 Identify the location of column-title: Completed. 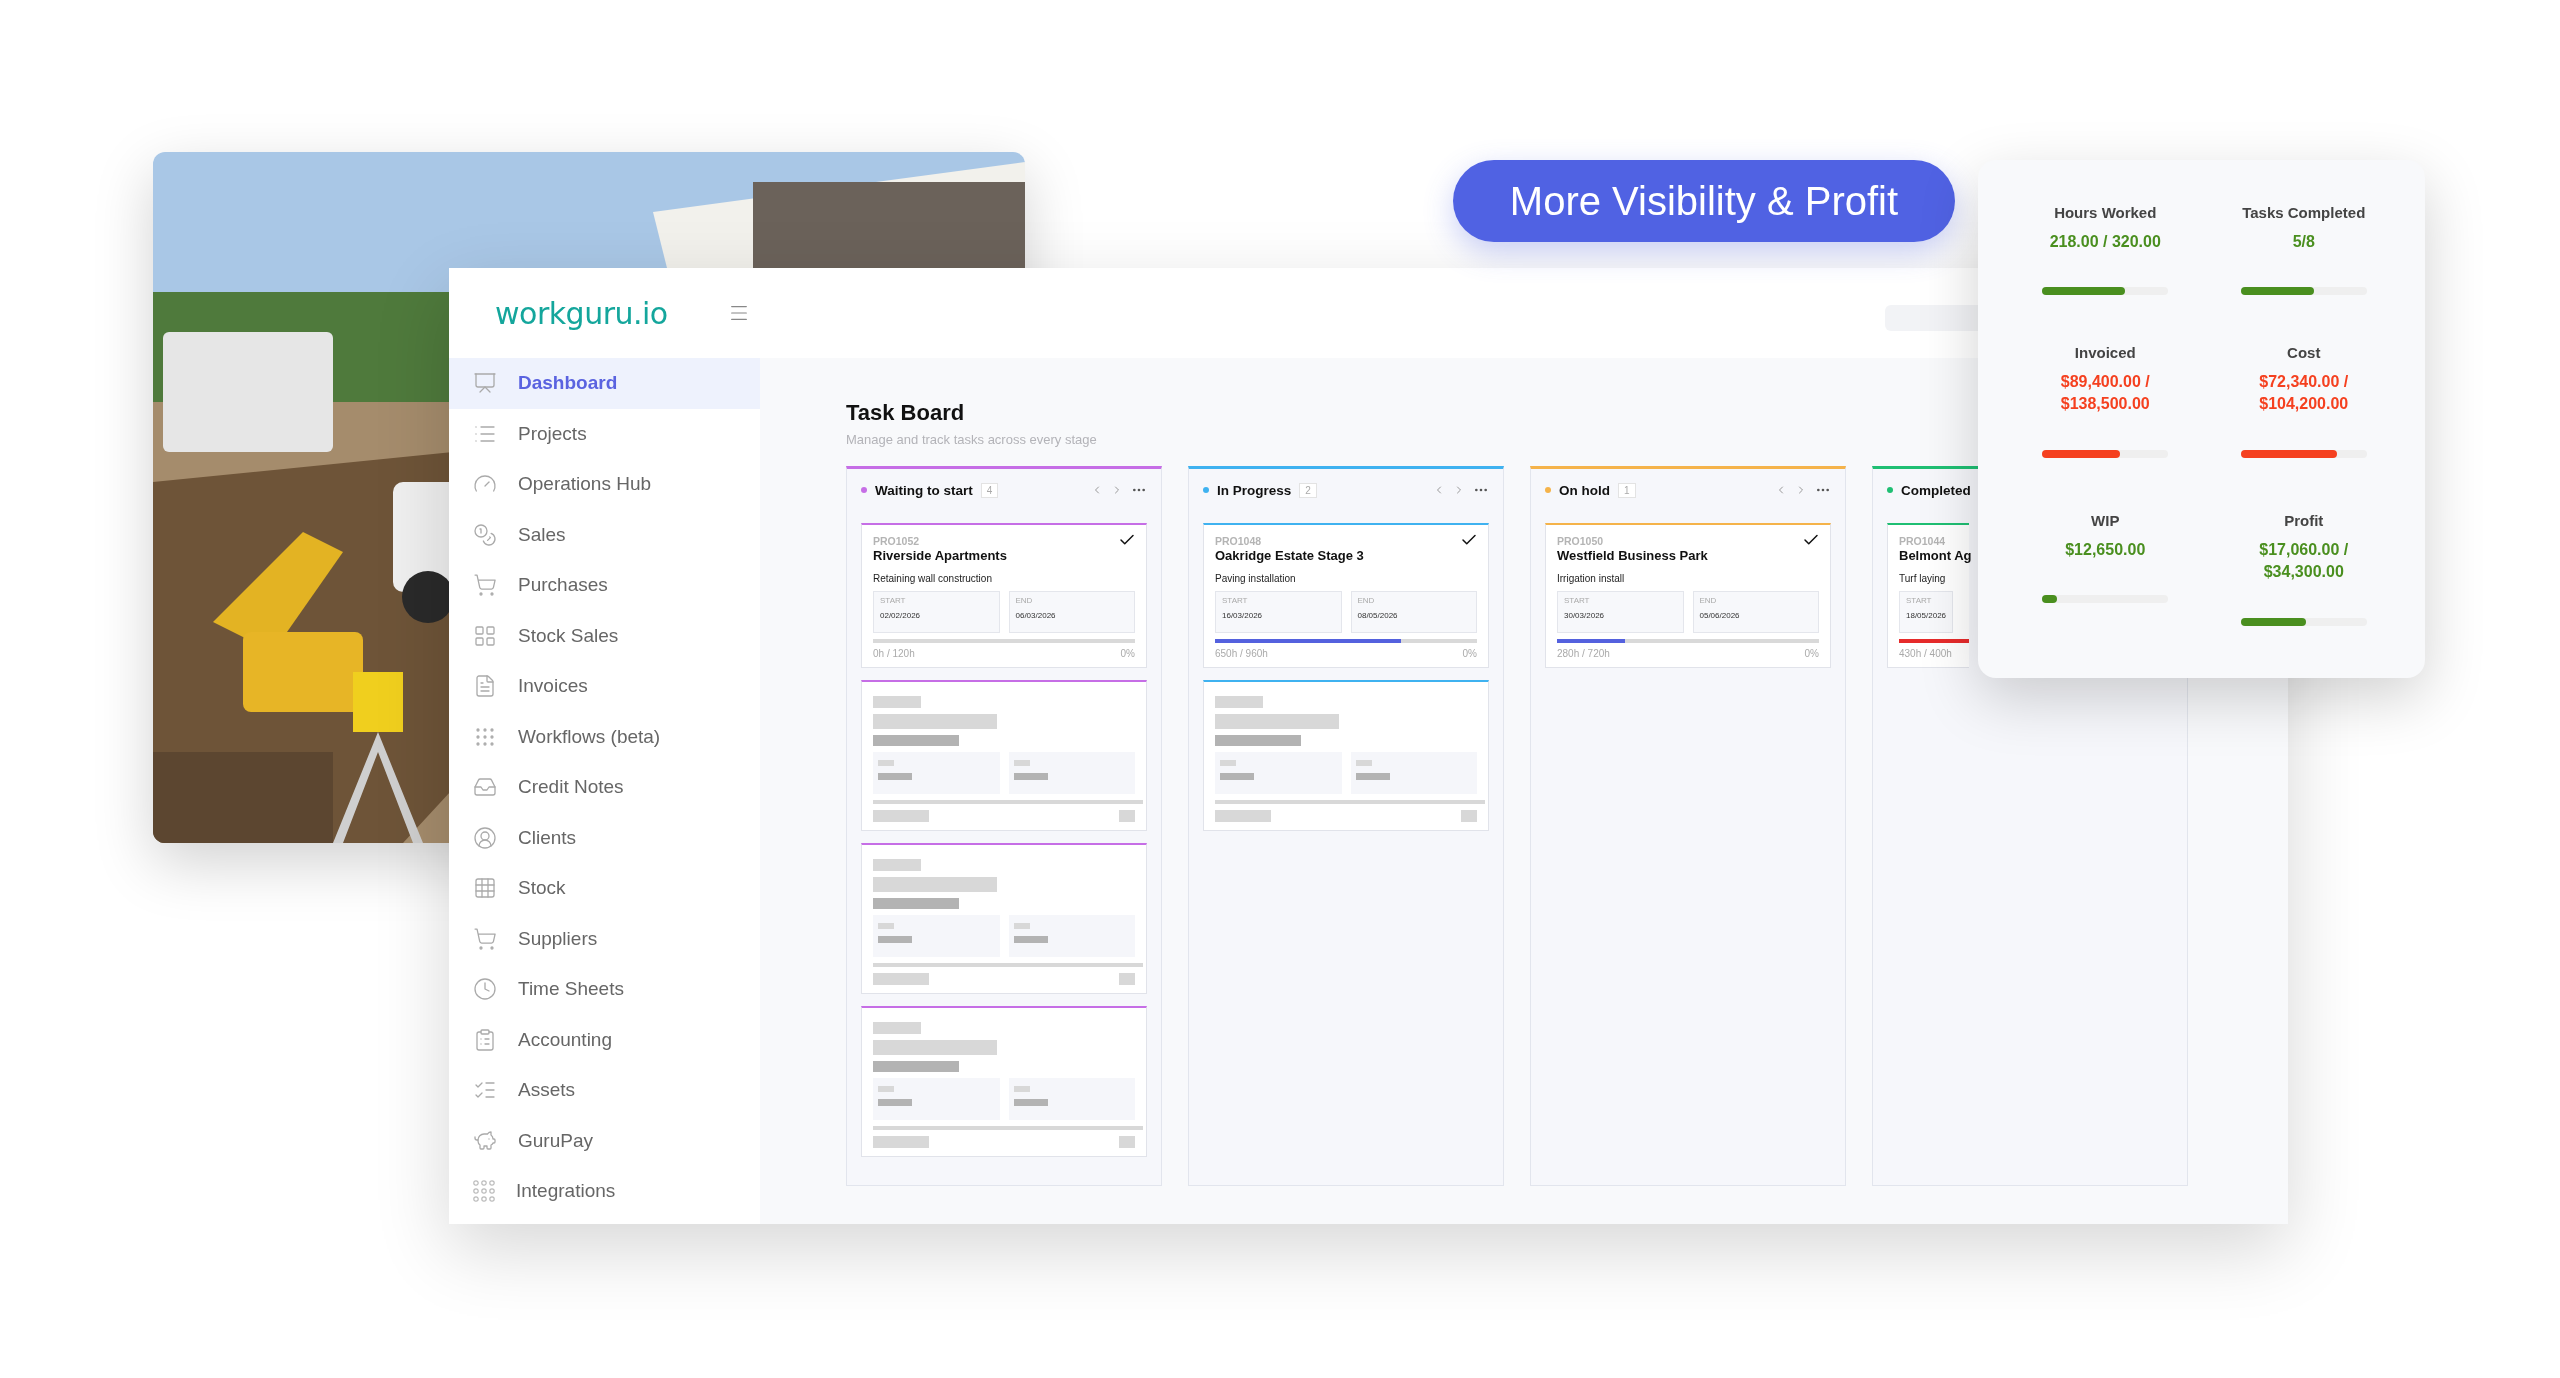
(1936, 490).